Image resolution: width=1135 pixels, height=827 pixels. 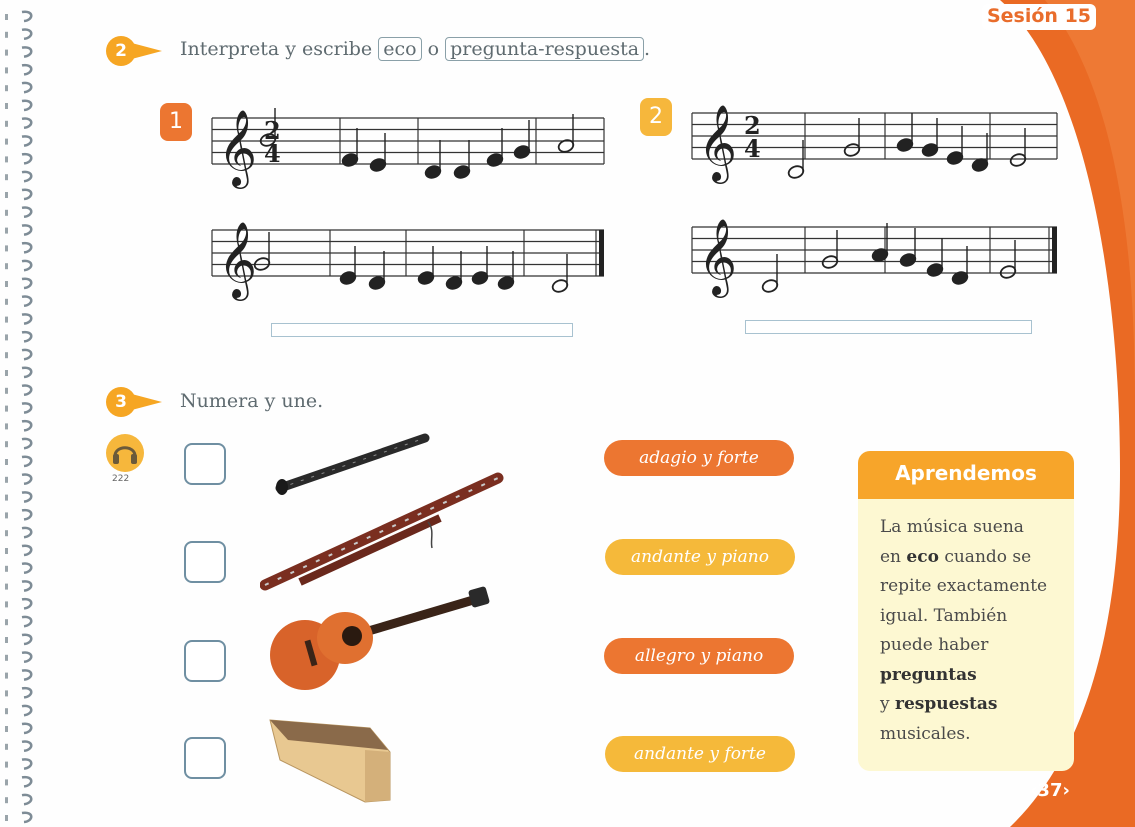 I want to click on text-line: y respuestas, so click(x=968, y=705).